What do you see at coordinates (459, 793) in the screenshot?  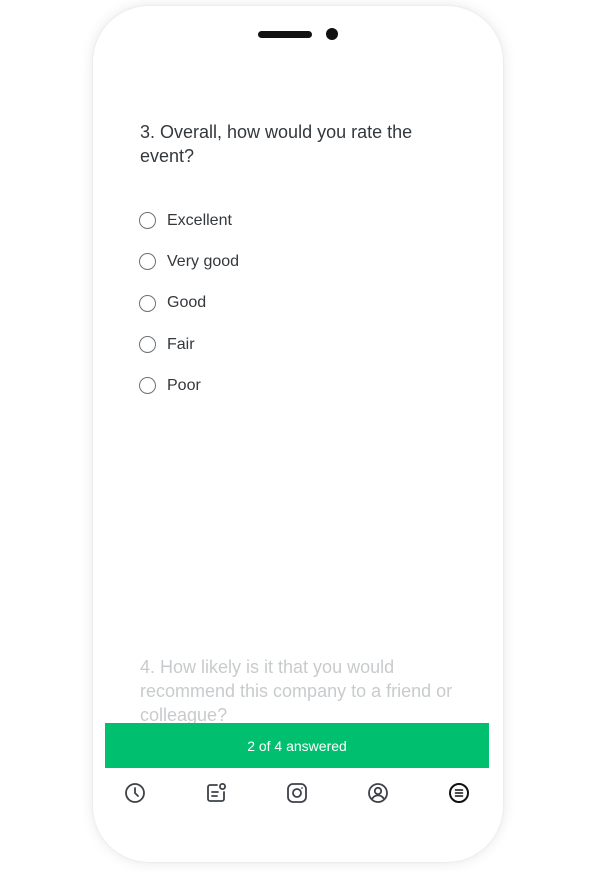 I see `menu-icon` at bounding box center [459, 793].